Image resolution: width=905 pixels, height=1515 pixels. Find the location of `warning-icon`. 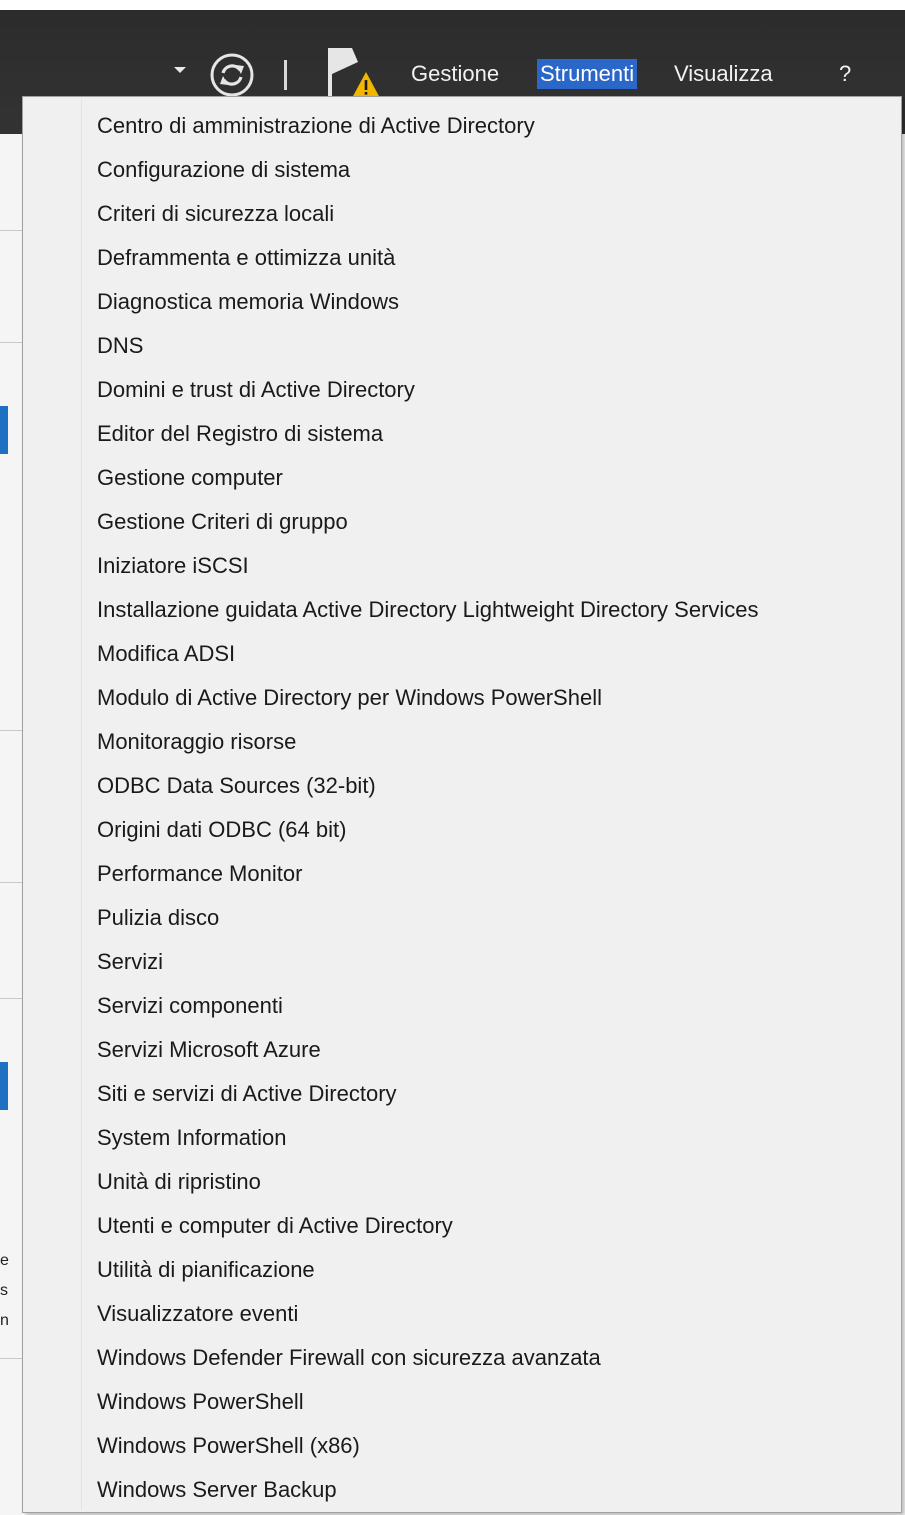

warning-icon is located at coordinates (366, 85).